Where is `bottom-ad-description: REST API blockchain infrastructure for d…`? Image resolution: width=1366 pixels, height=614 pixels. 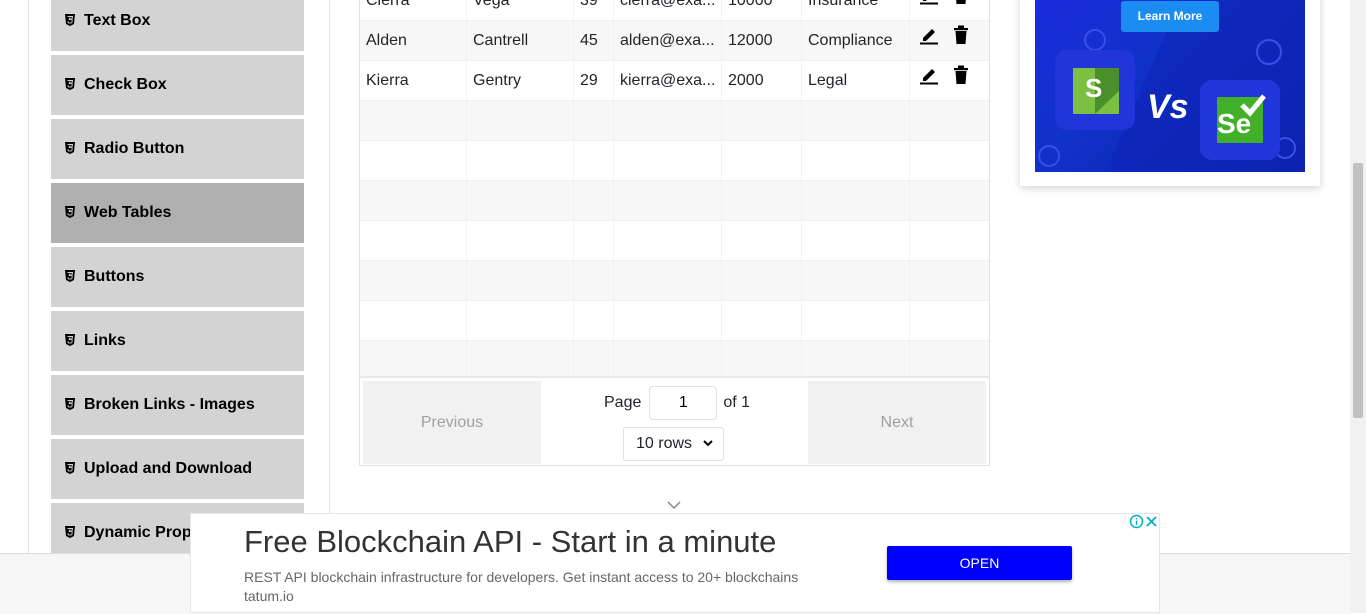
bottom-ad-description: REST API blockchain infrastructure for d… is located at coordinates (521, 586).